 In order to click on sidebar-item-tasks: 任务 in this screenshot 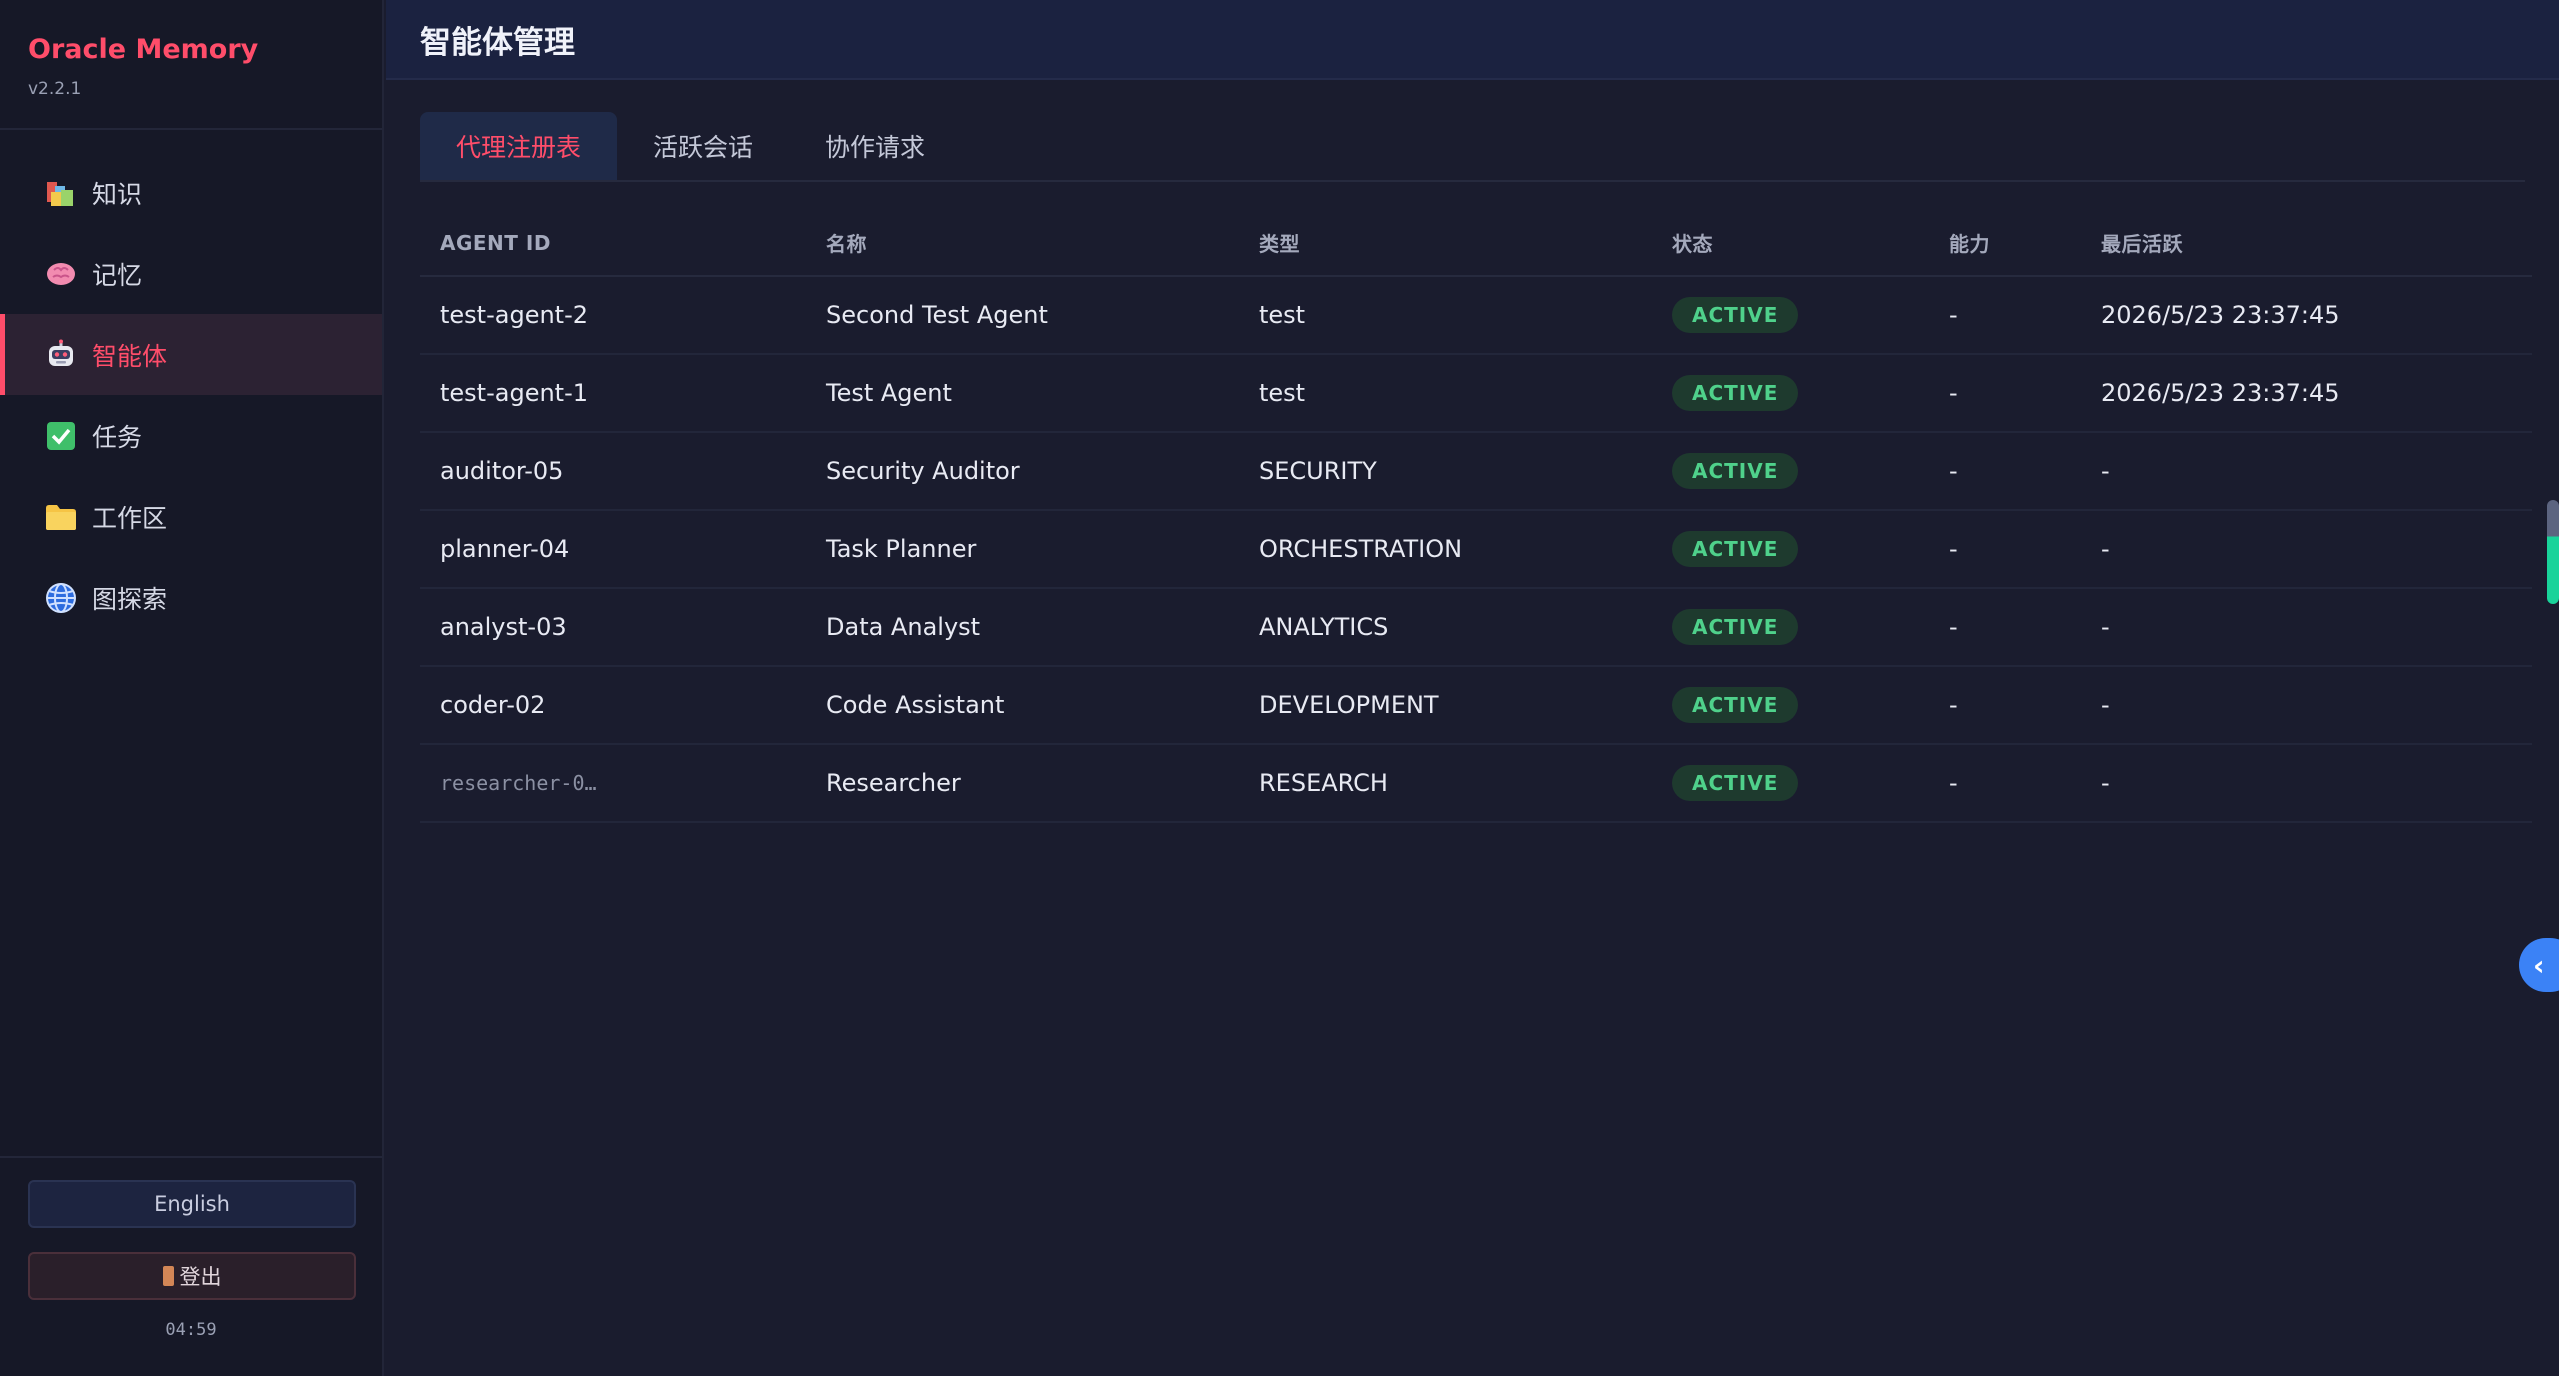, I will do `click(191, 435)`.